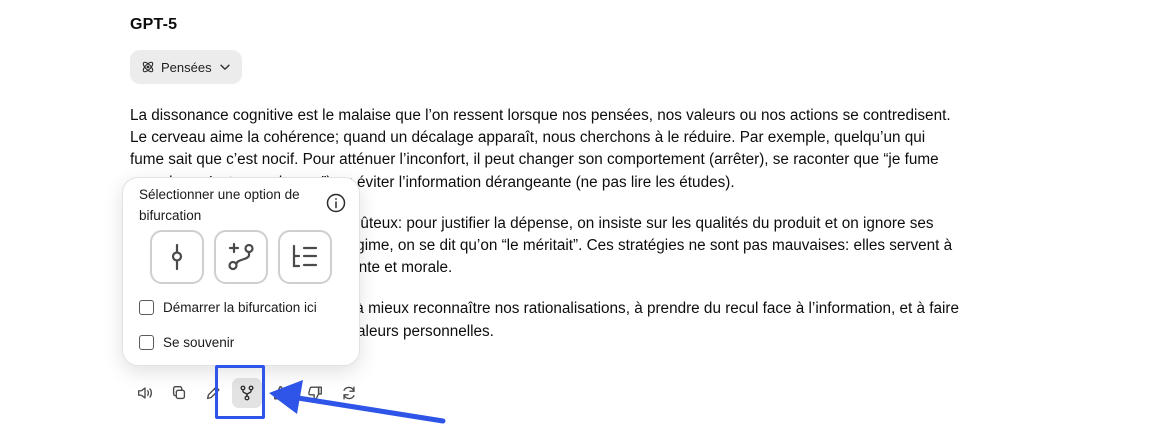 This screenshot has height=443, width=1155. I want to click on branch-button, so click(247, 393).